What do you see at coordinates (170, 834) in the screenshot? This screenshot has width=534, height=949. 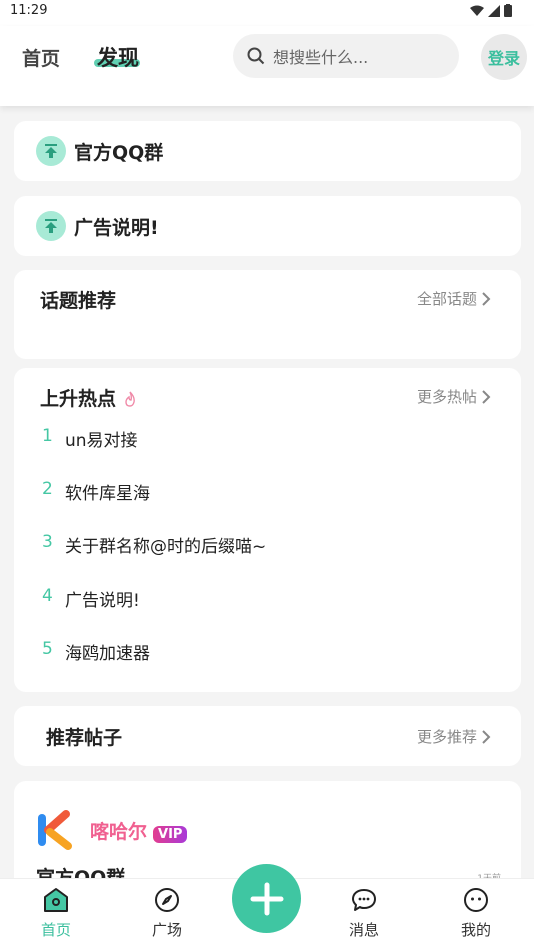 I see `vip-badge: VIP` at bounding box center [170, 834].